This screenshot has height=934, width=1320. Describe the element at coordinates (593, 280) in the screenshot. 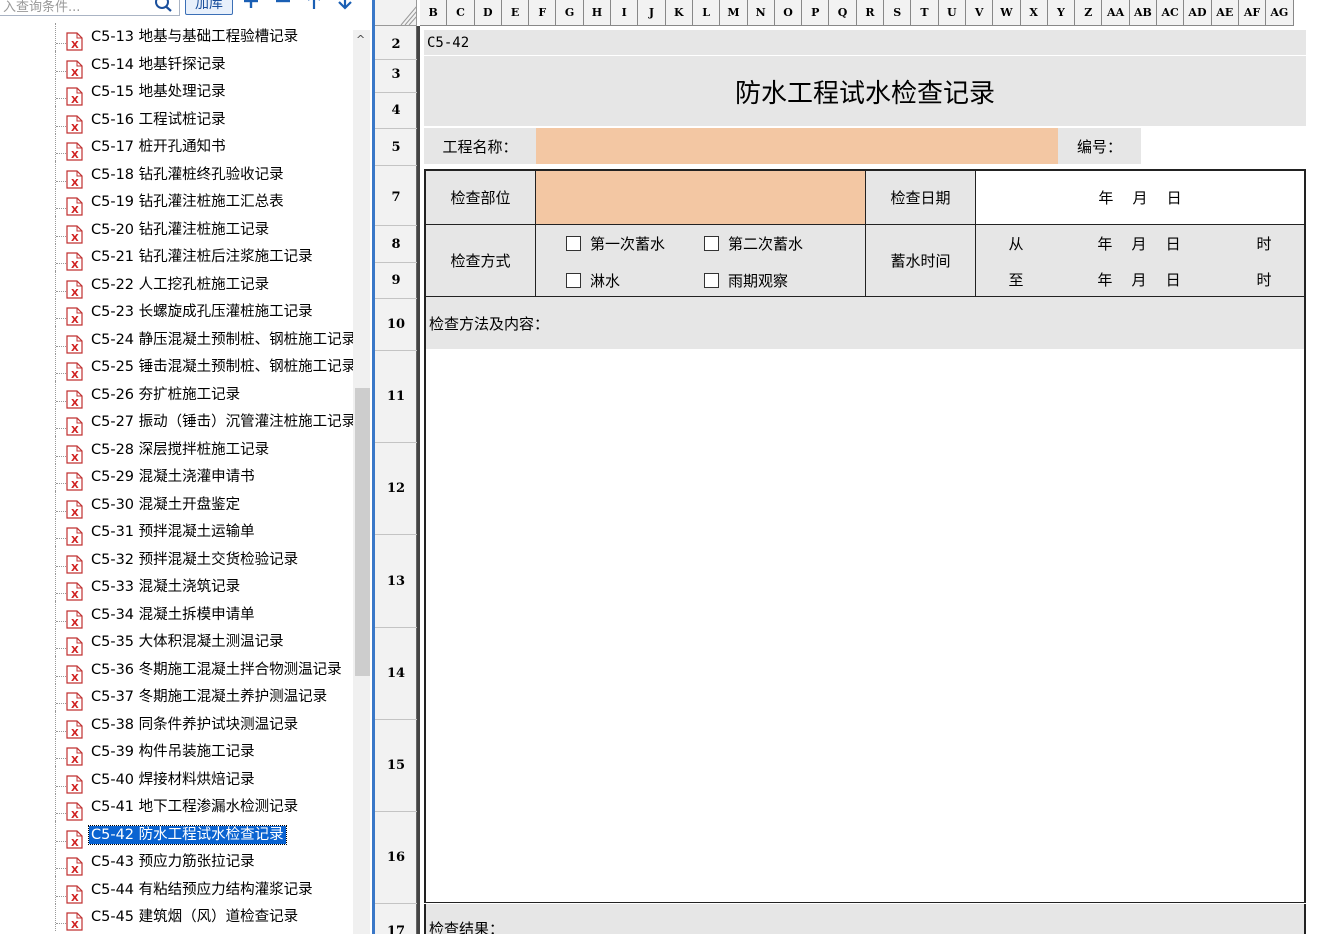

I see `checkbox-sprinkle: 淋水` at that location.